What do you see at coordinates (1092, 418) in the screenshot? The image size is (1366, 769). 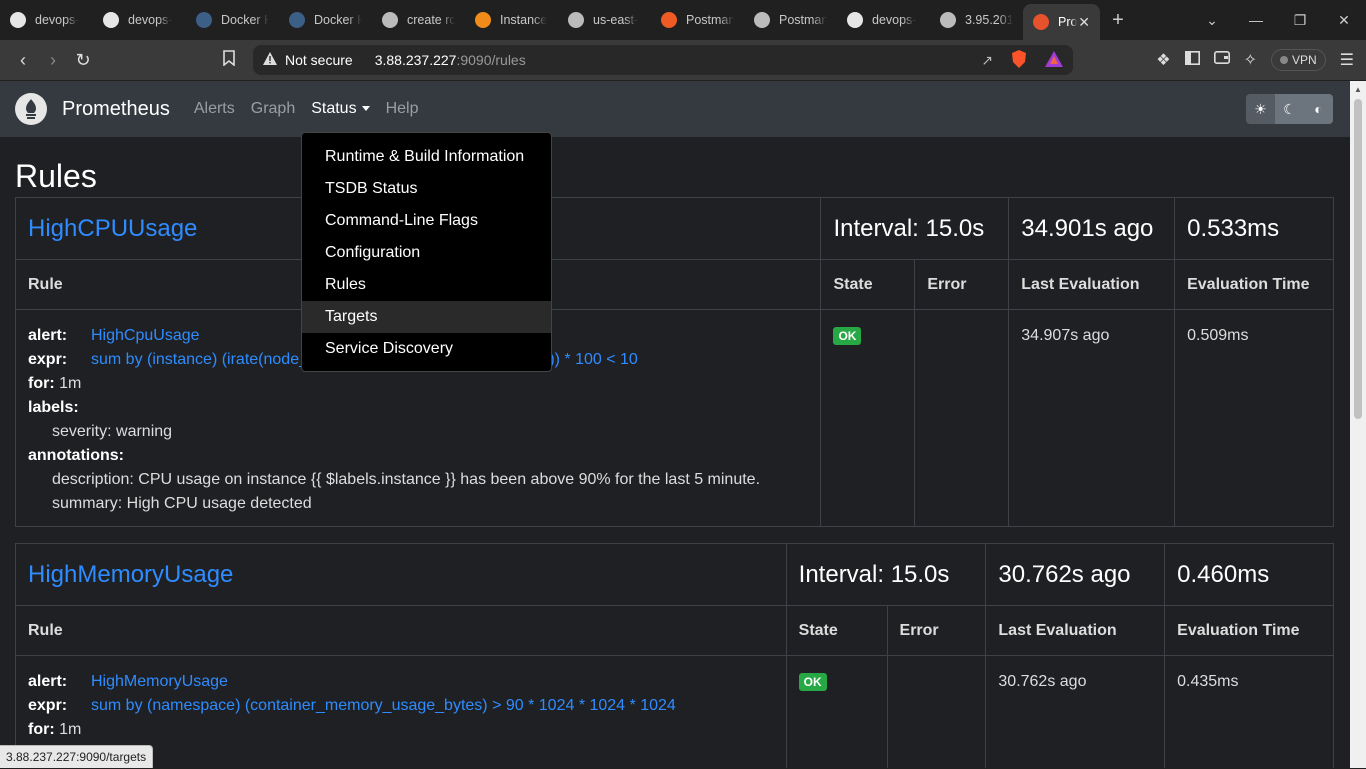 I see `rule-last-eval: 34.907s ago` at bounding box center [1092, 418].